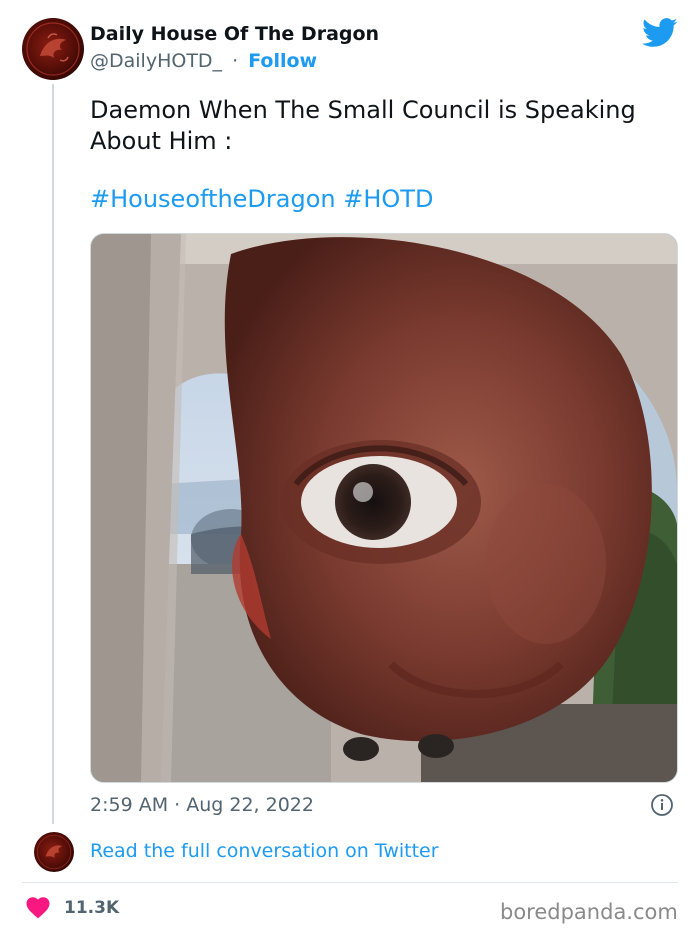 Image resolution: width=700 pixels, height=936 pixels. I want to click on heart-icon, so click(38, 908).